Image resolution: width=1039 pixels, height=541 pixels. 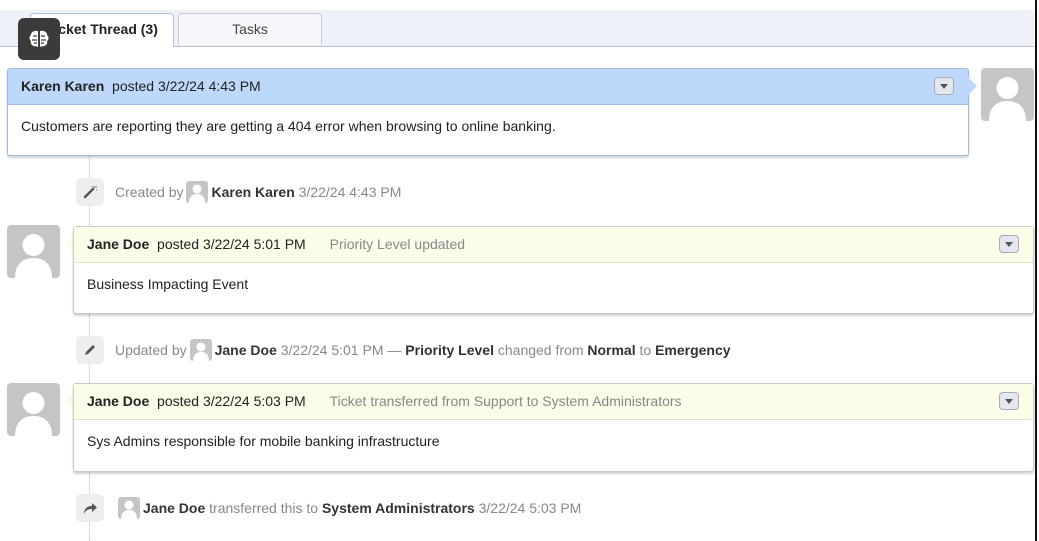 I want to click on event-timestamp: 3/22/24 5:01 PM, so click(x=332, y=350).